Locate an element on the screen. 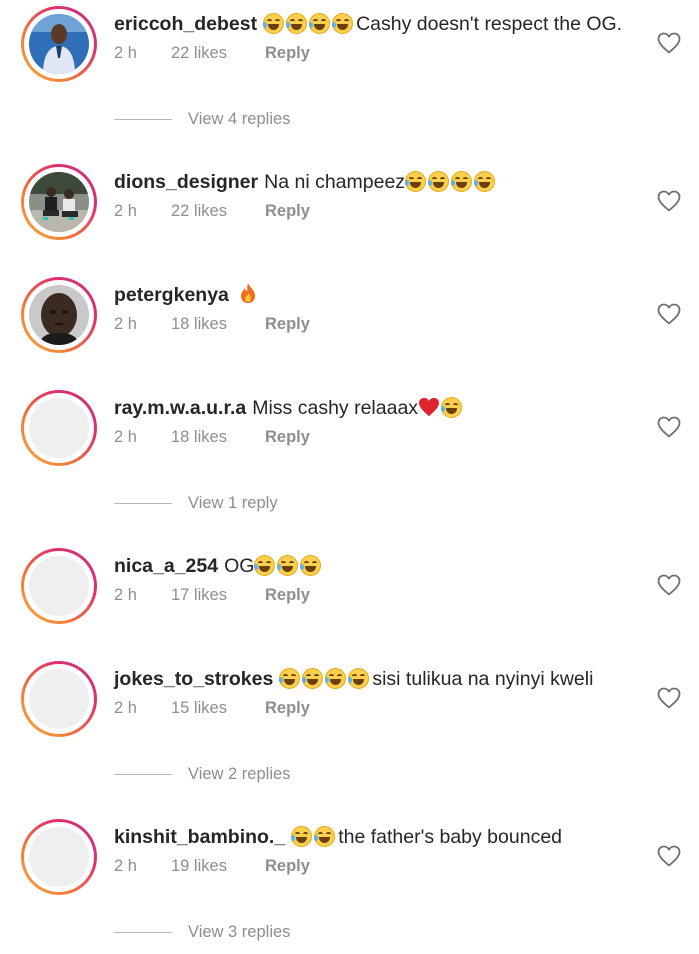  comment-likes-count: 17 likes is located at coordinates (218, 595).